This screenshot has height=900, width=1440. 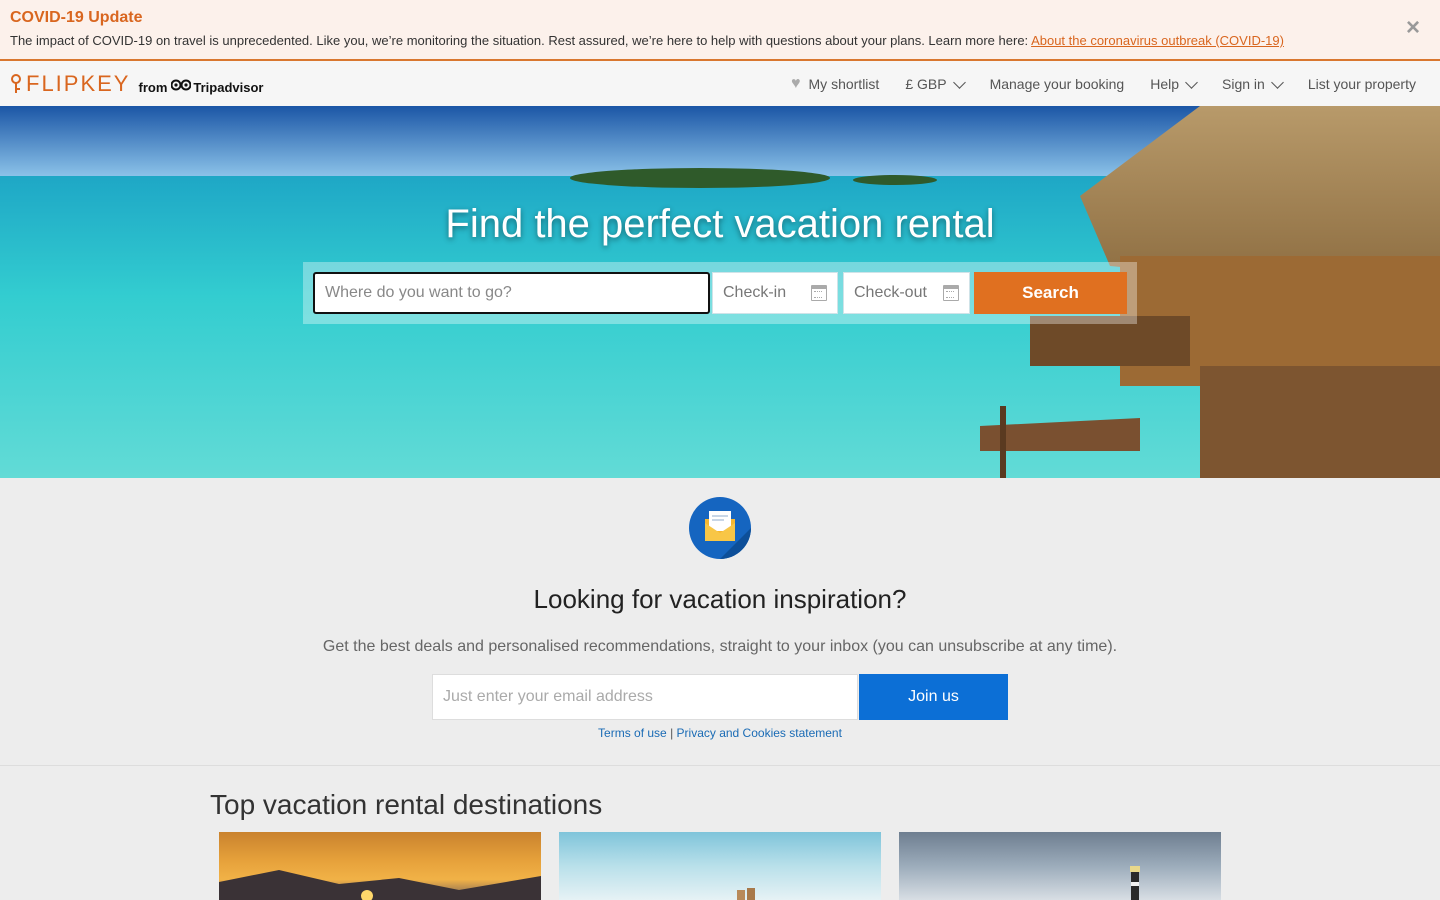 What do you see at coordinates (380, 885) in the screenshot?
I see `sunset-image` at bounding box center [380, 885].